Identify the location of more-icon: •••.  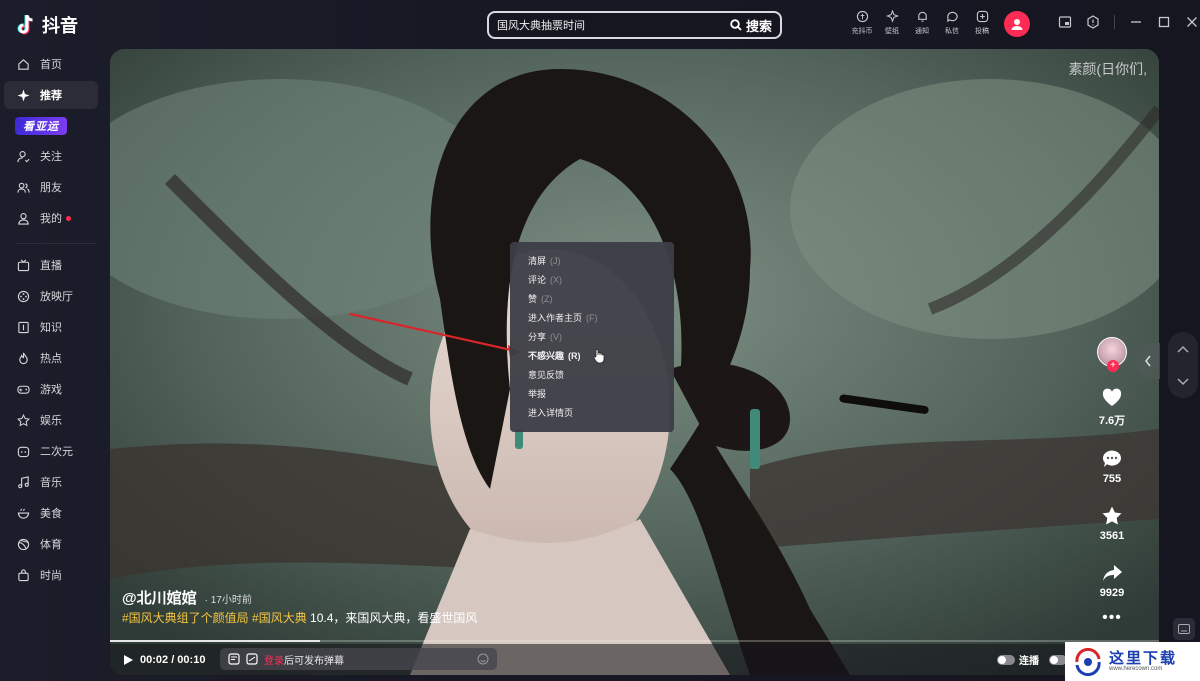
(1112, 618).